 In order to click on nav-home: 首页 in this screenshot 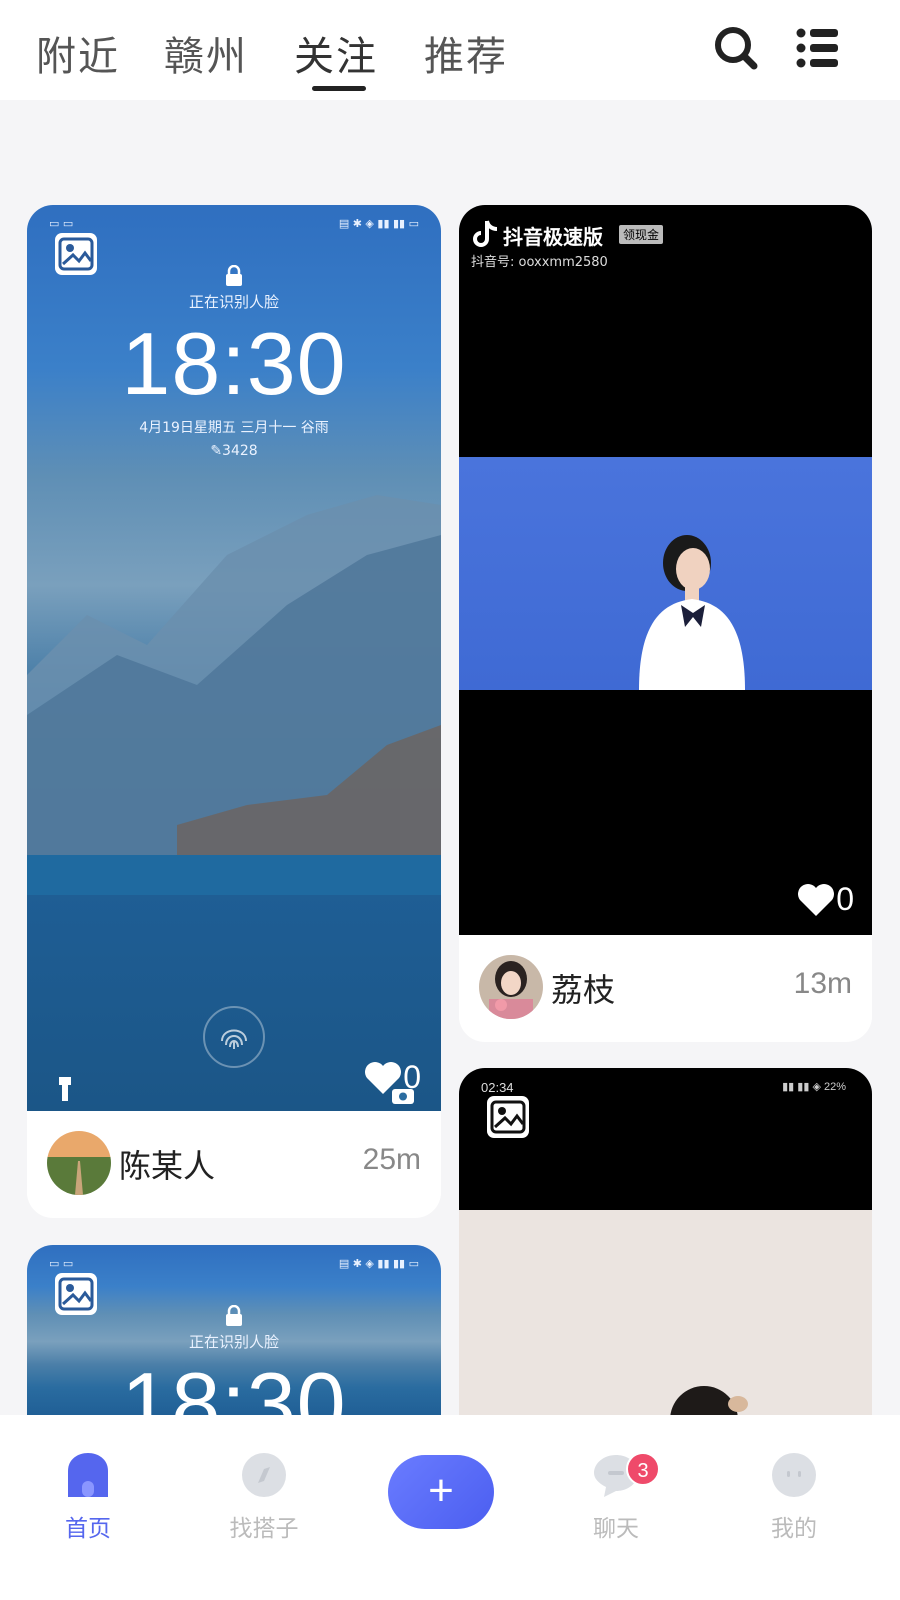, I will do `click(88, 1497)`.